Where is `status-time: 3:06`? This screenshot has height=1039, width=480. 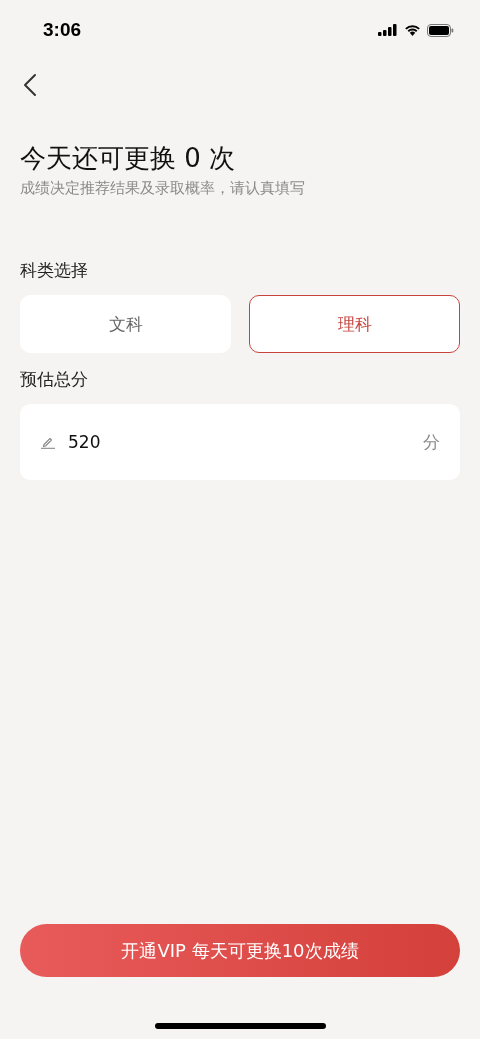 status-time: 3:06 is located at coordinates (62, 30).